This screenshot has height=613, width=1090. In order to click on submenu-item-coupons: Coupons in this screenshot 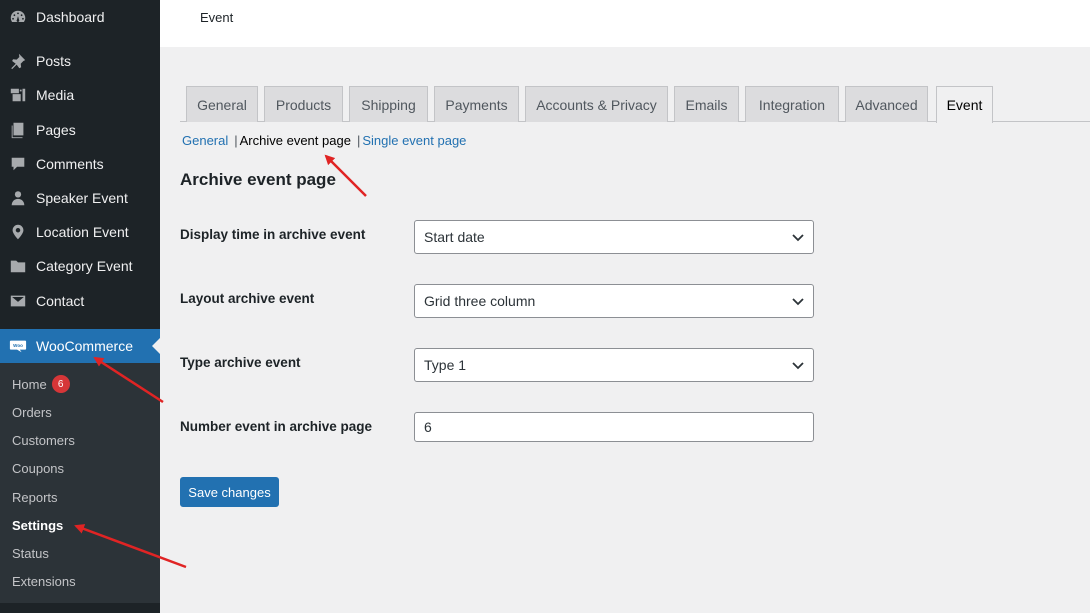, I will do `click(38, 468)`.